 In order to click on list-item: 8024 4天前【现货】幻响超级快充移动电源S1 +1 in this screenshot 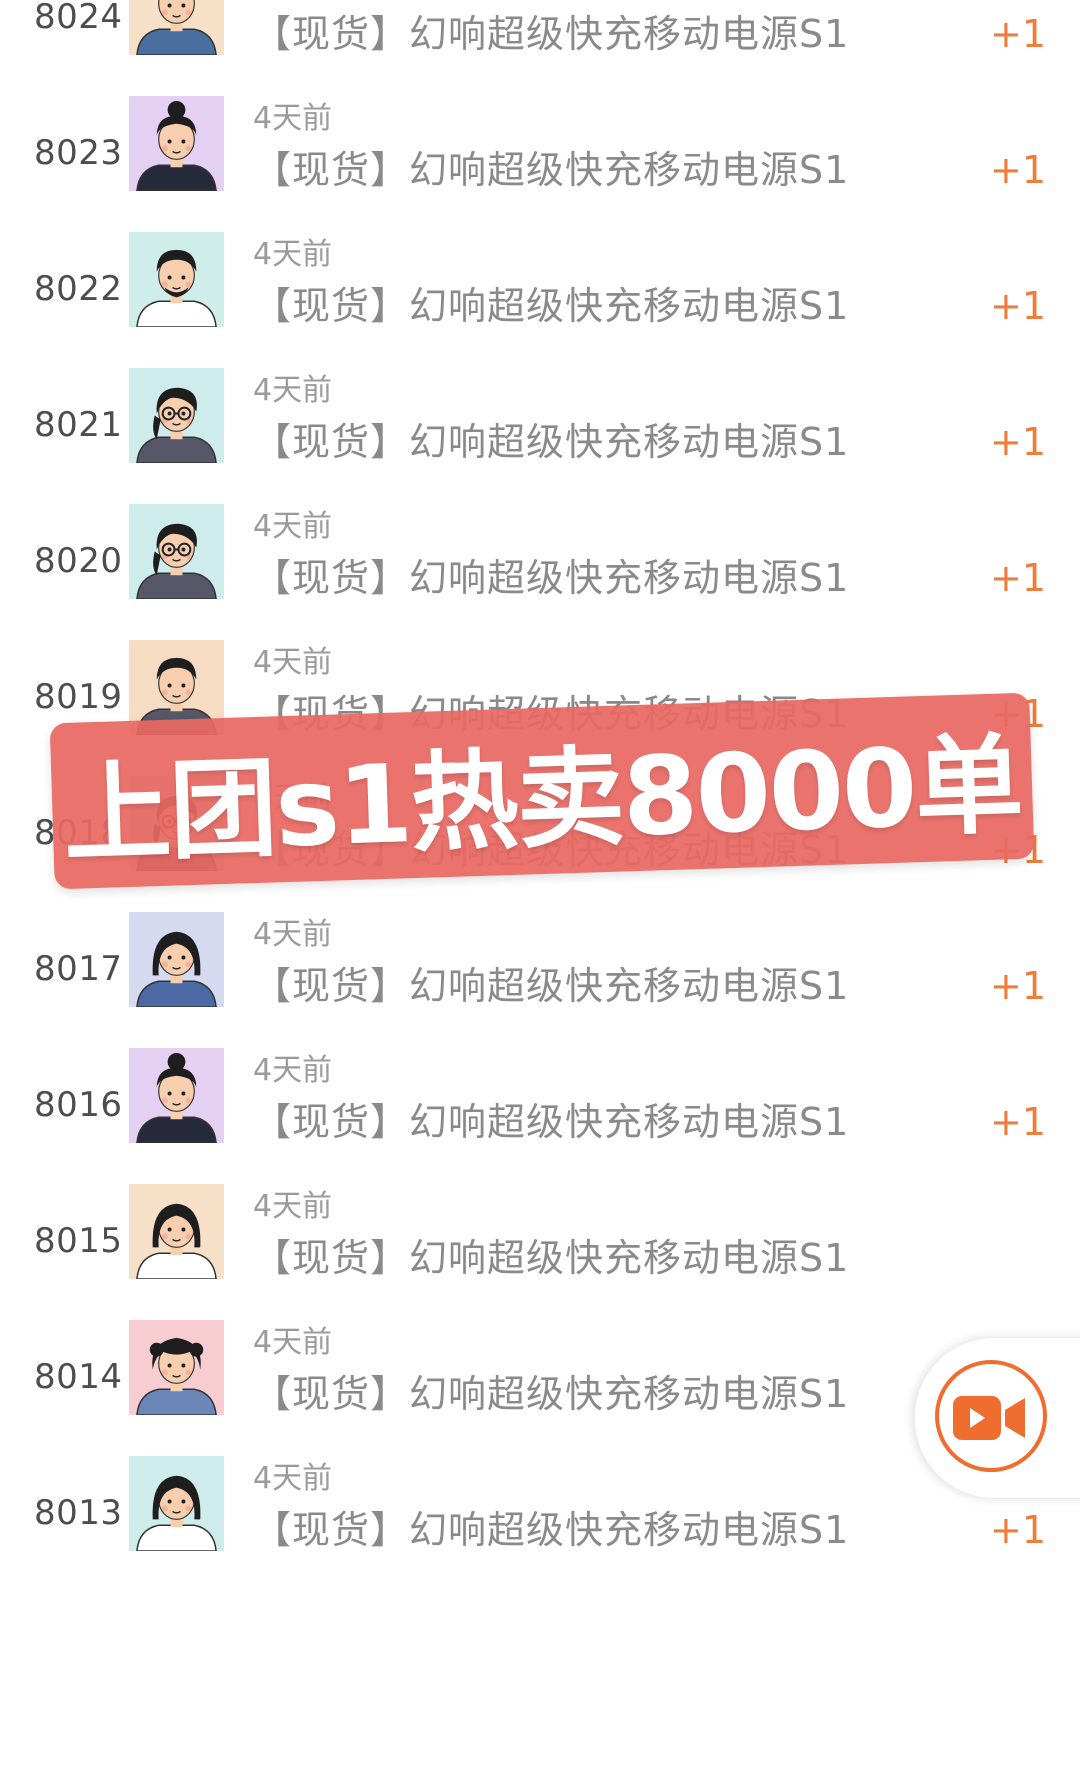, I will do `click(540, 46)`.